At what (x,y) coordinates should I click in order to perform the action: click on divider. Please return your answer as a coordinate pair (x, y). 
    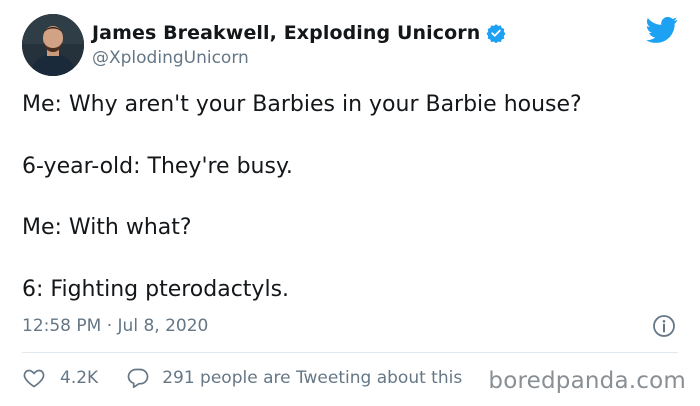
    Looking at the image, I should click on (350, 352).